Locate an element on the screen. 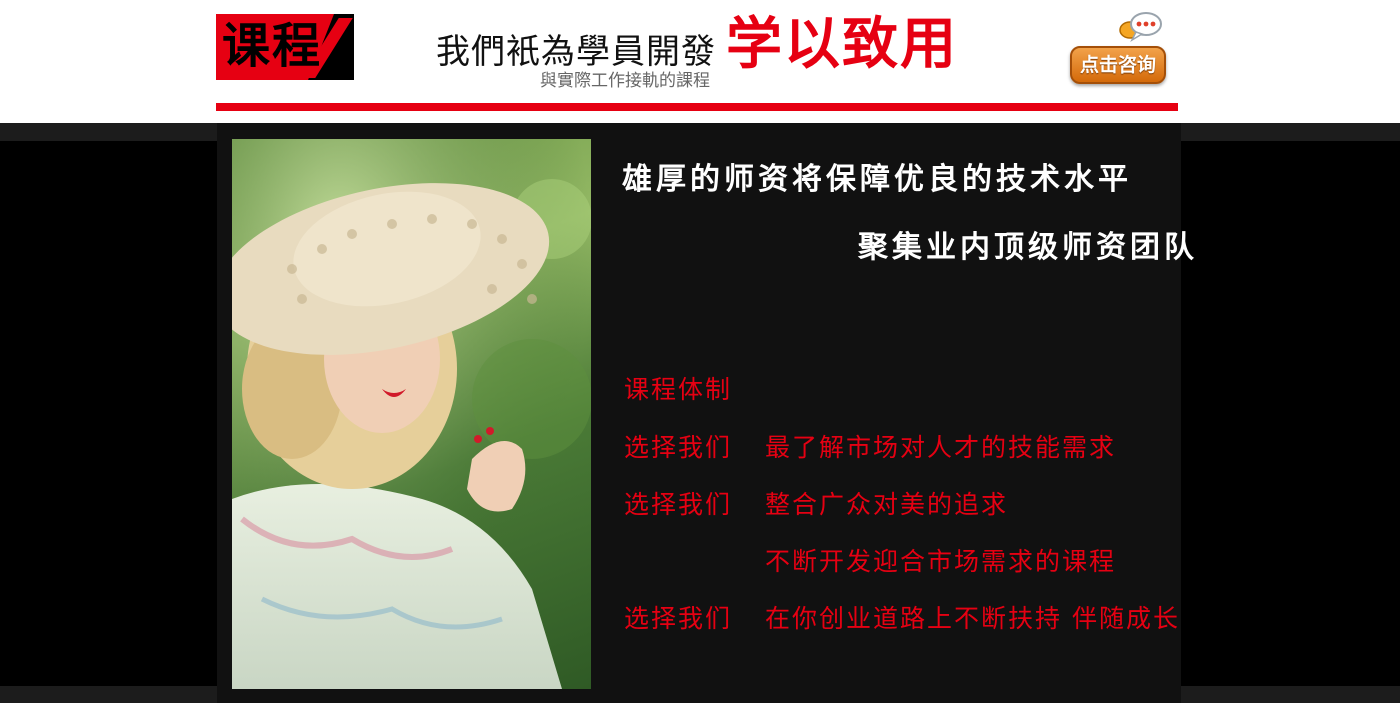 This screenshot has height=703, width=1400. row-text: 最了解市场对人才的技能需求 is located at coordinates (941, 447).